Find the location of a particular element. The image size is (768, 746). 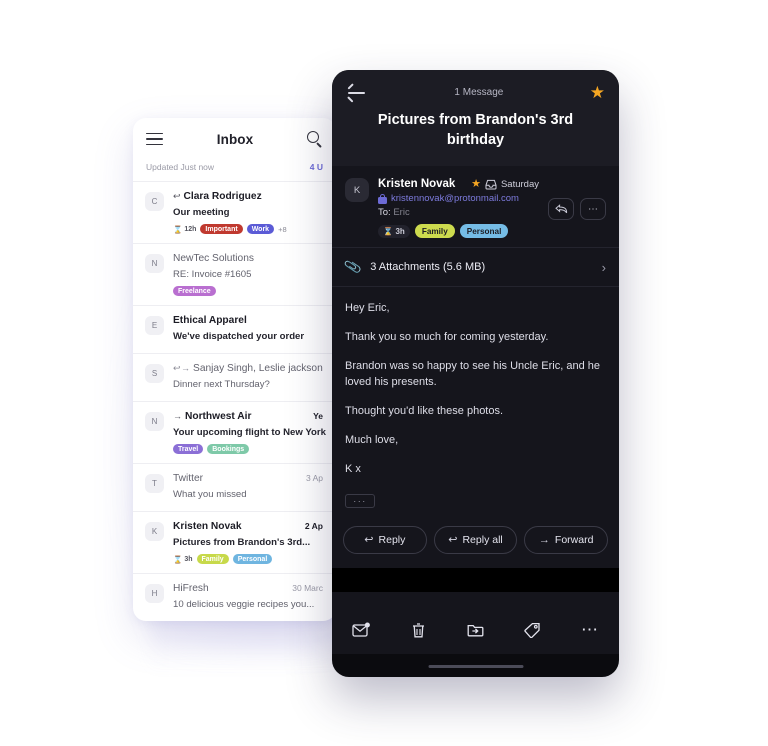

attachments-row: 📎 3 Attachments (5.6 MB) › is located at coordinates (475, 267).